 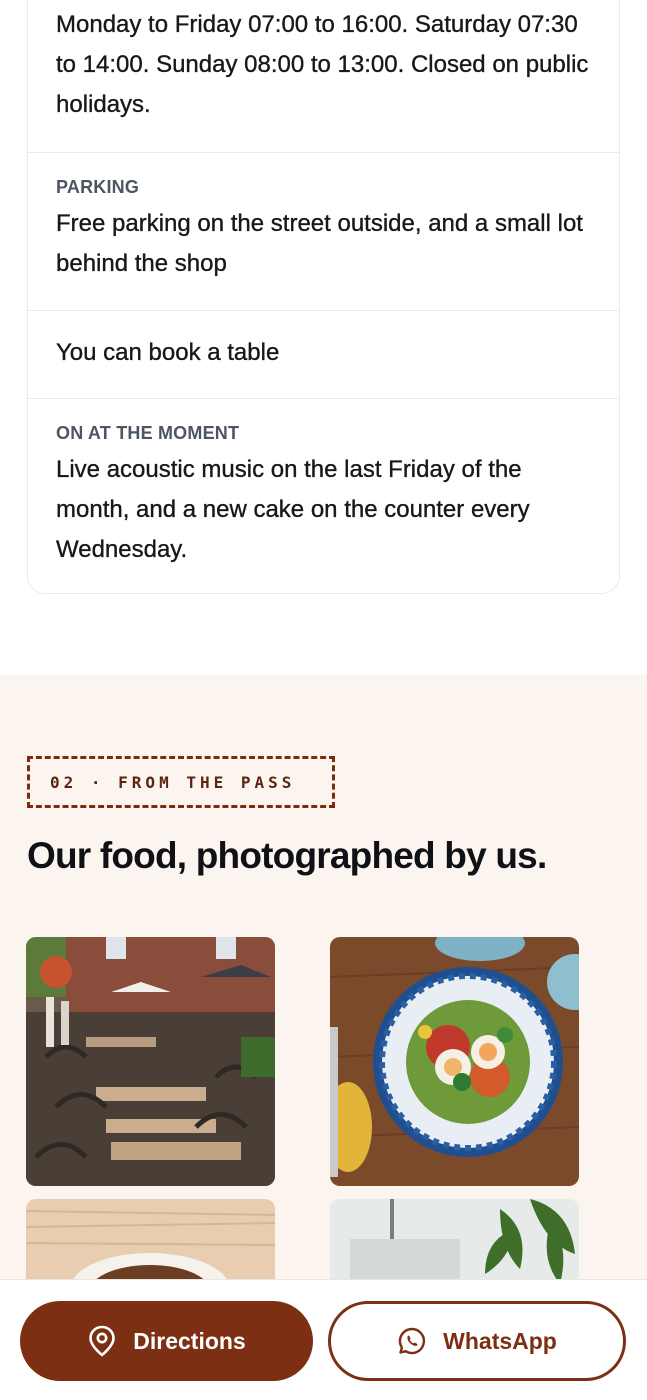 I want to click on terrace-photo, so click(x=150, y=1061).